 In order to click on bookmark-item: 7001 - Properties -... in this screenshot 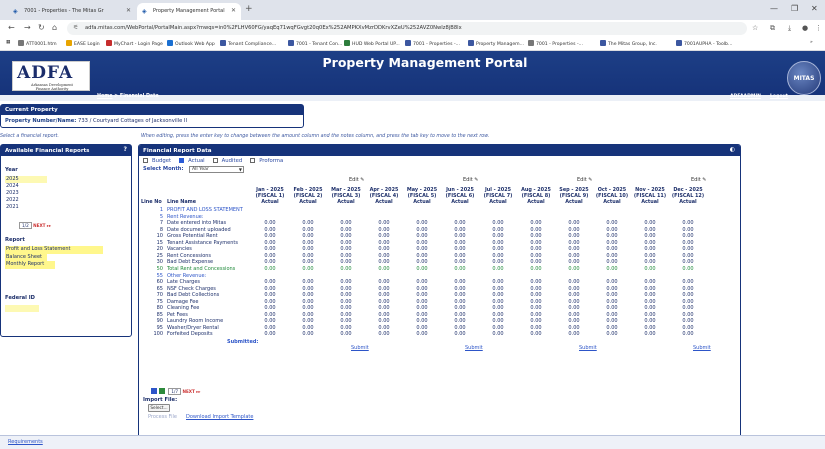, I will do `click(432, 43)`.